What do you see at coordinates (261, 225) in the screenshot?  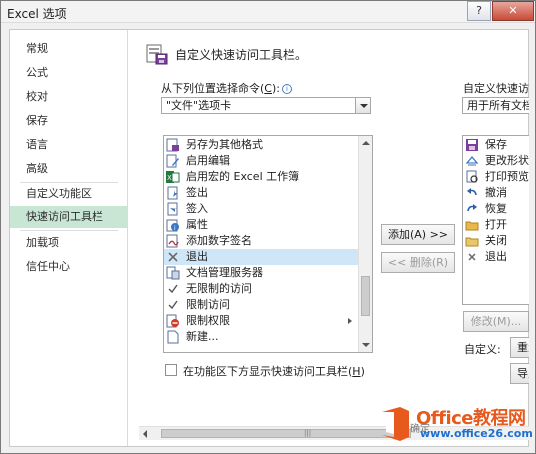 I see `list-item: i 属性` at bounding box center [261, 225].